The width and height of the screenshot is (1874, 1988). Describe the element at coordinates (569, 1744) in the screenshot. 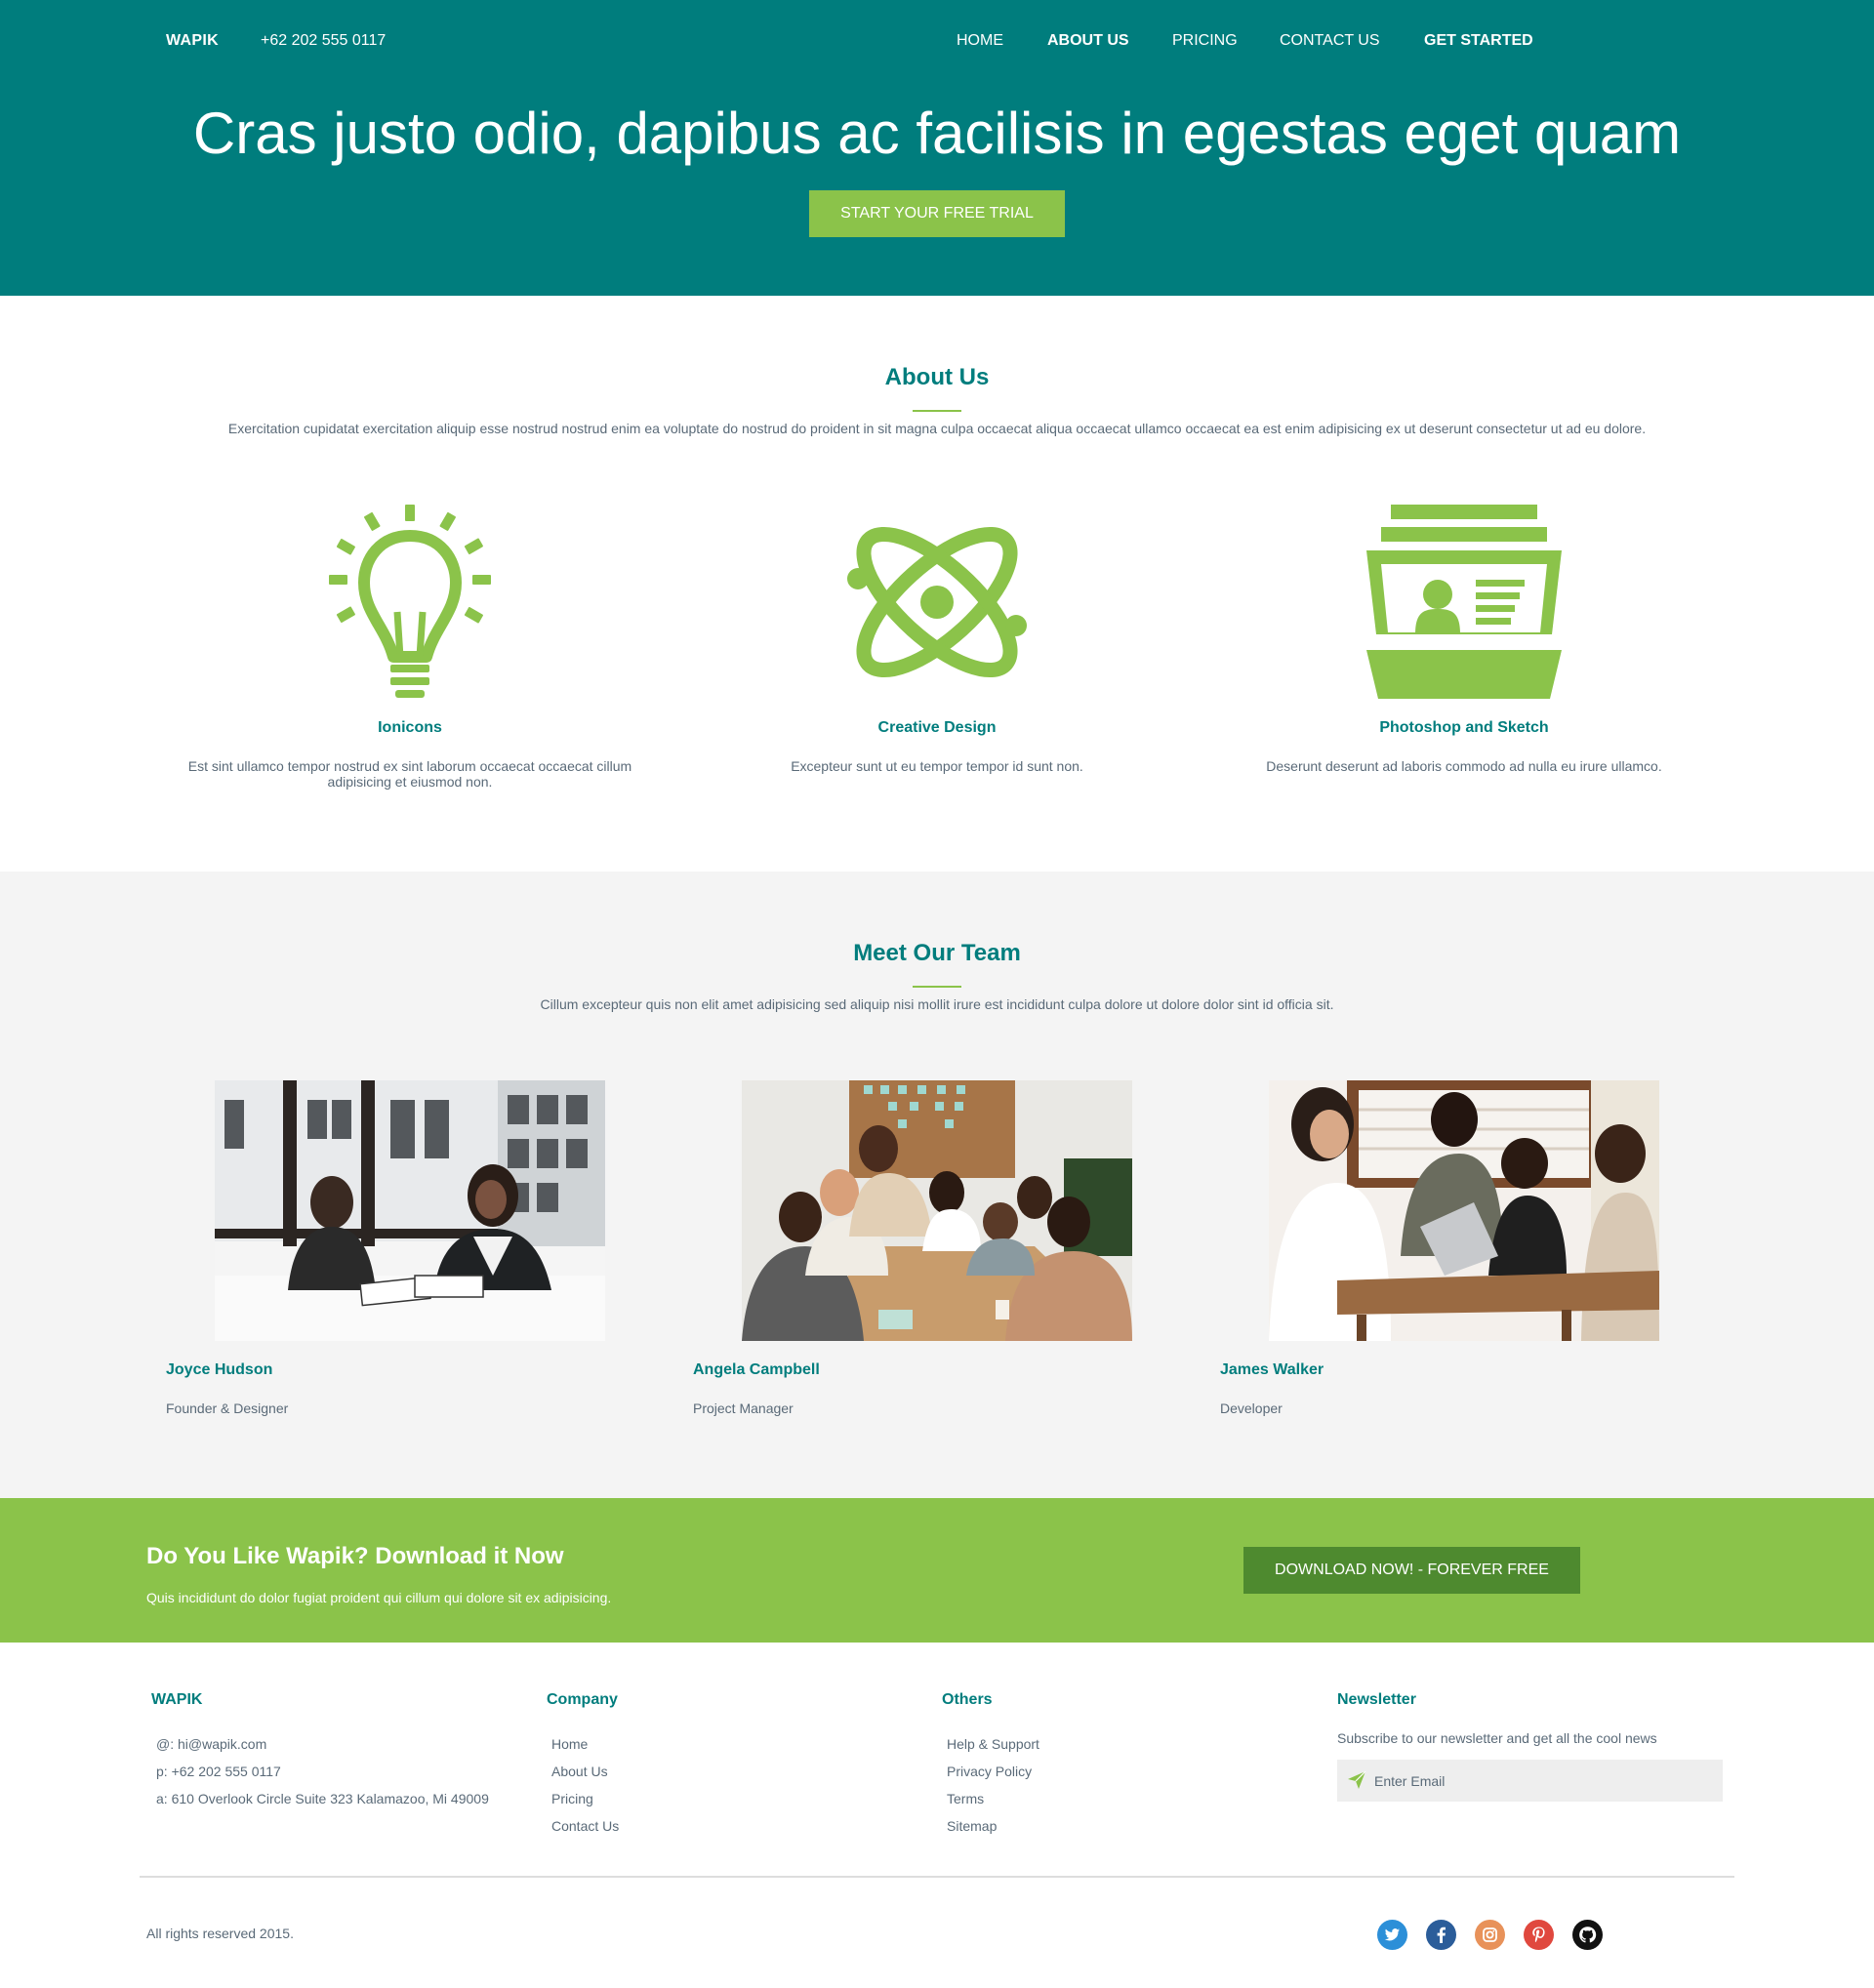

I see `footer-link-home: Home` at that location.